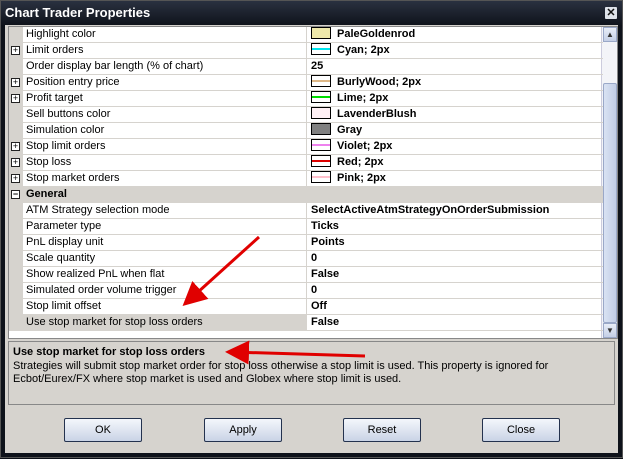 The width and height of the screenshot is (623, 459). Describe the element at coordinates (350, 130) in the screenshot. I see `property-value-text: Gray` at that location.